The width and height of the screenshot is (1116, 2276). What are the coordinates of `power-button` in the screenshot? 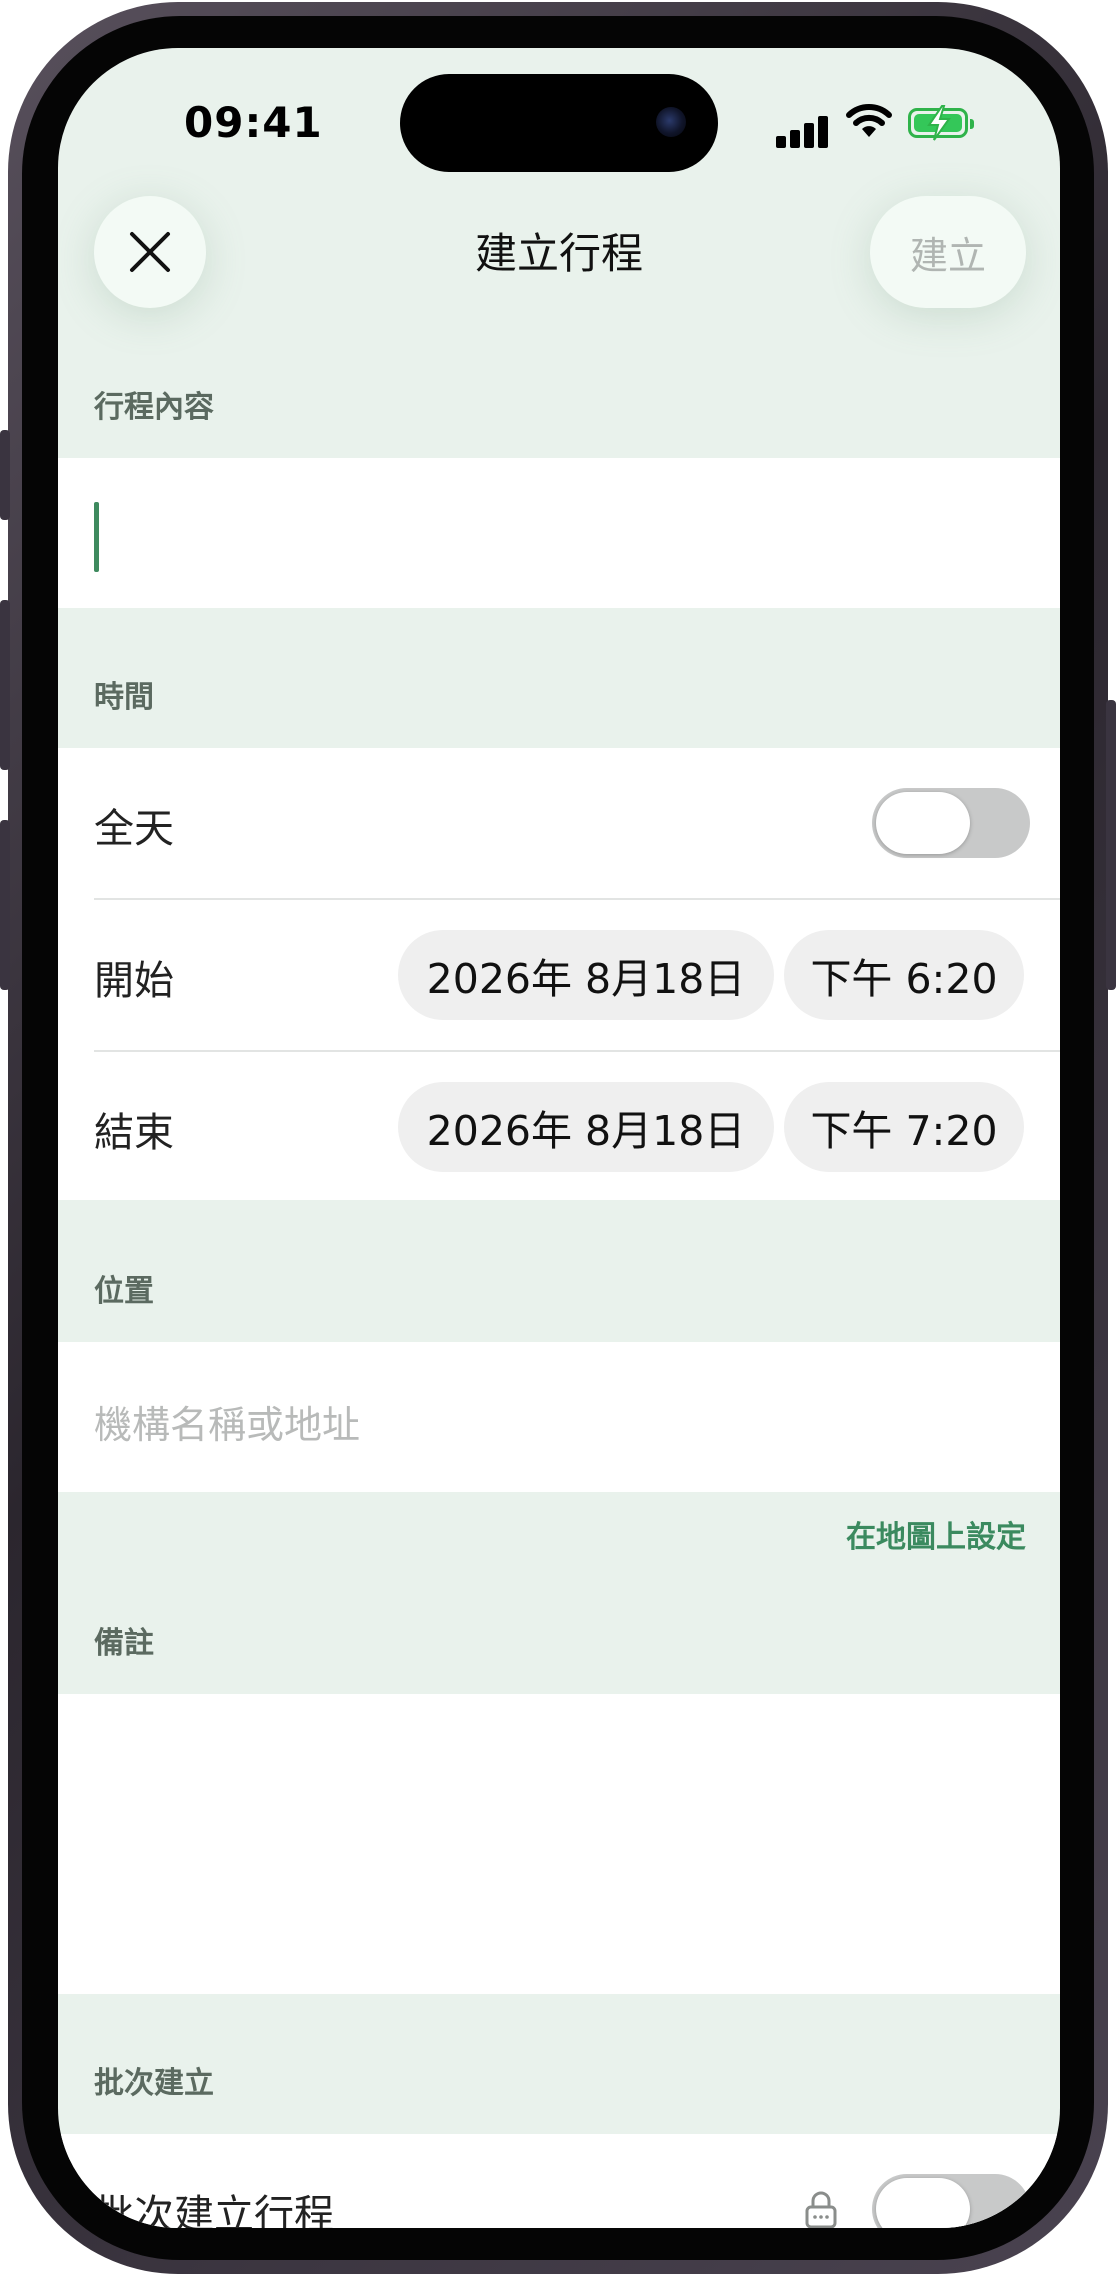 It's located at (1111, 845).